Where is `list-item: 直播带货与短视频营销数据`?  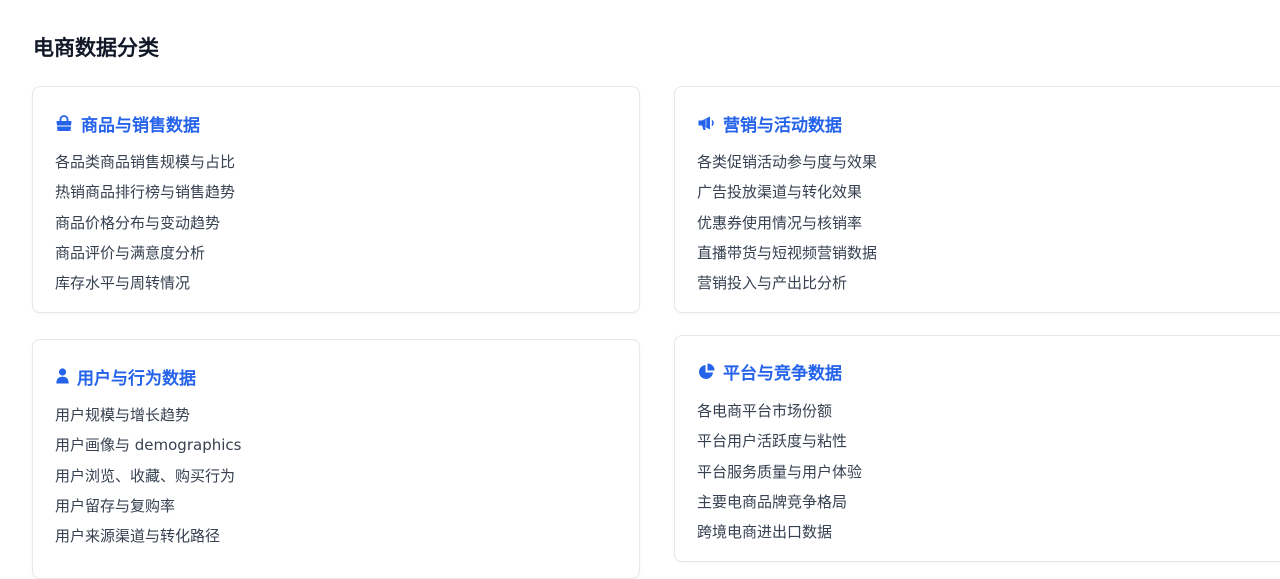 list-item: 直播带货与短视频营销数据 is located at coordinates (787, 252).